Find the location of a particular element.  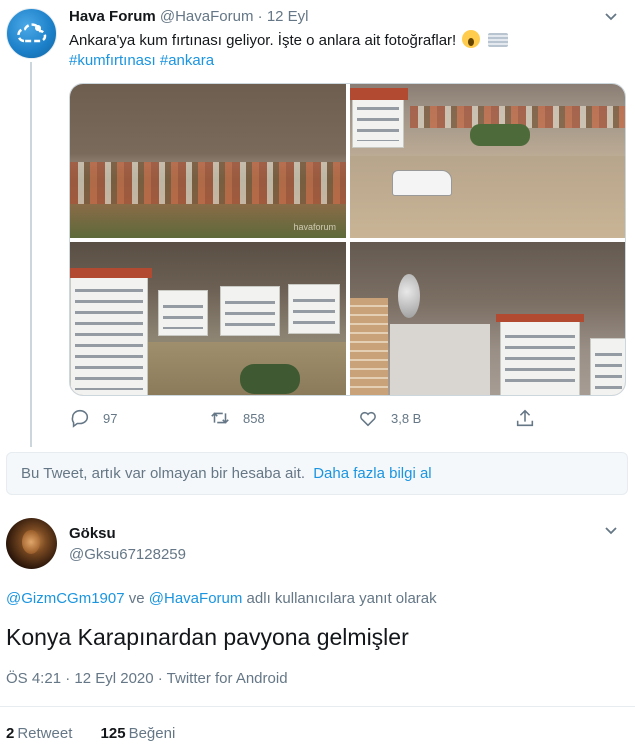

tweet-date: 12 Eyl is located at coordinates (288, 16).